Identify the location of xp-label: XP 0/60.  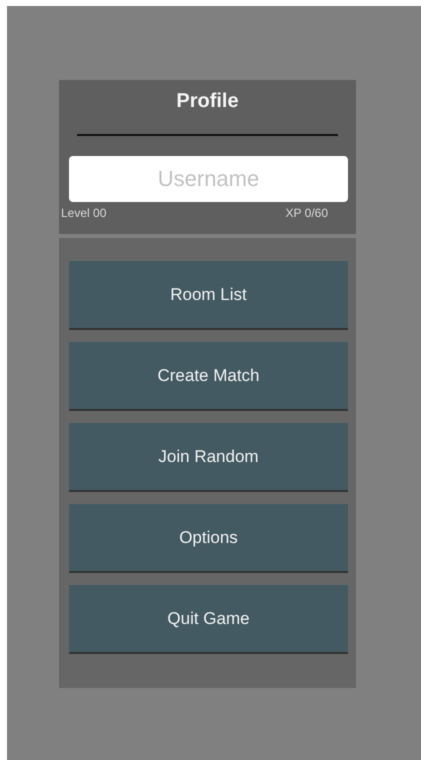
(307, 213).